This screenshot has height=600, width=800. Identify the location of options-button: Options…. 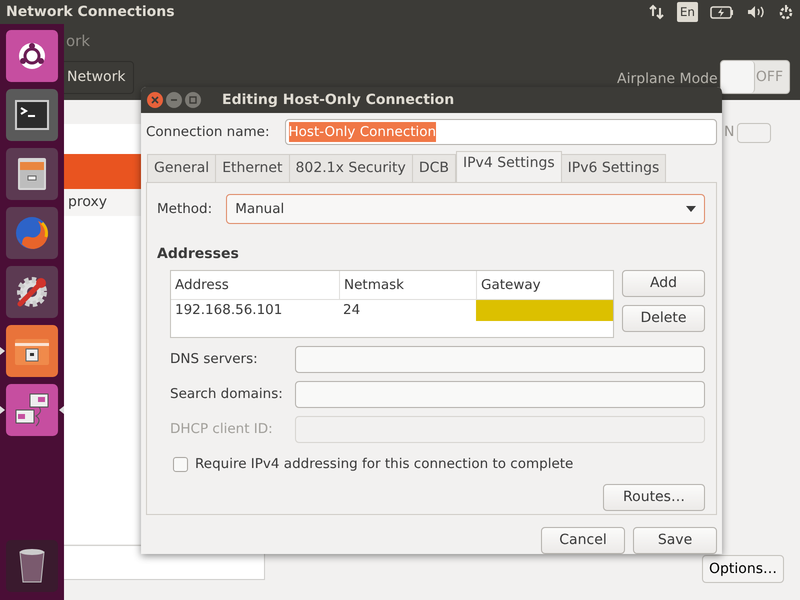
(743, 569).